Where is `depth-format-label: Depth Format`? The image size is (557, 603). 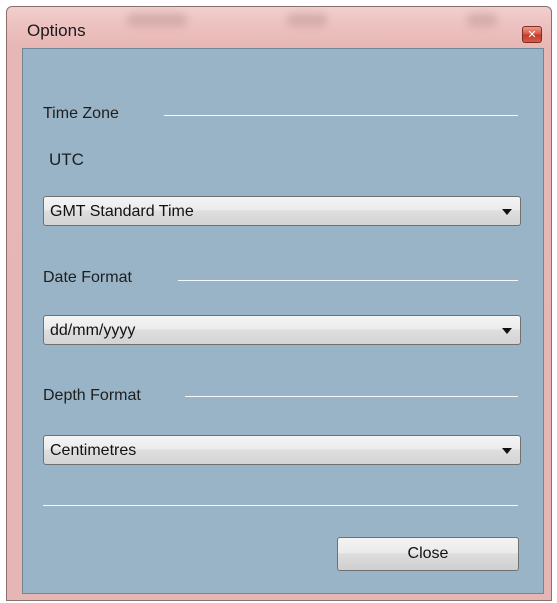 depth-format-label: Depth Format is located at coordinates (92, 395).